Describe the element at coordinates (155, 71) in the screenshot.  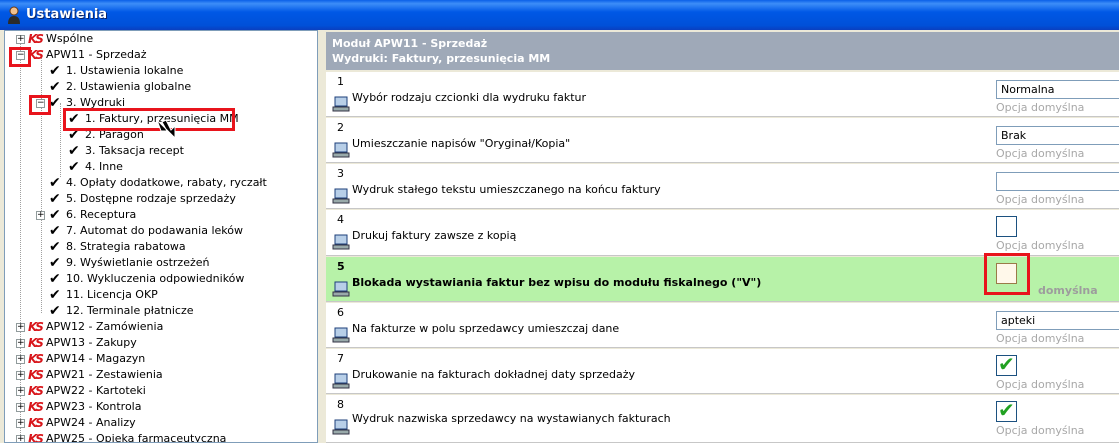
I see `tree-item-ustawienia-lokalne: ✔ 1. Ustawienia lokalne` at that location.